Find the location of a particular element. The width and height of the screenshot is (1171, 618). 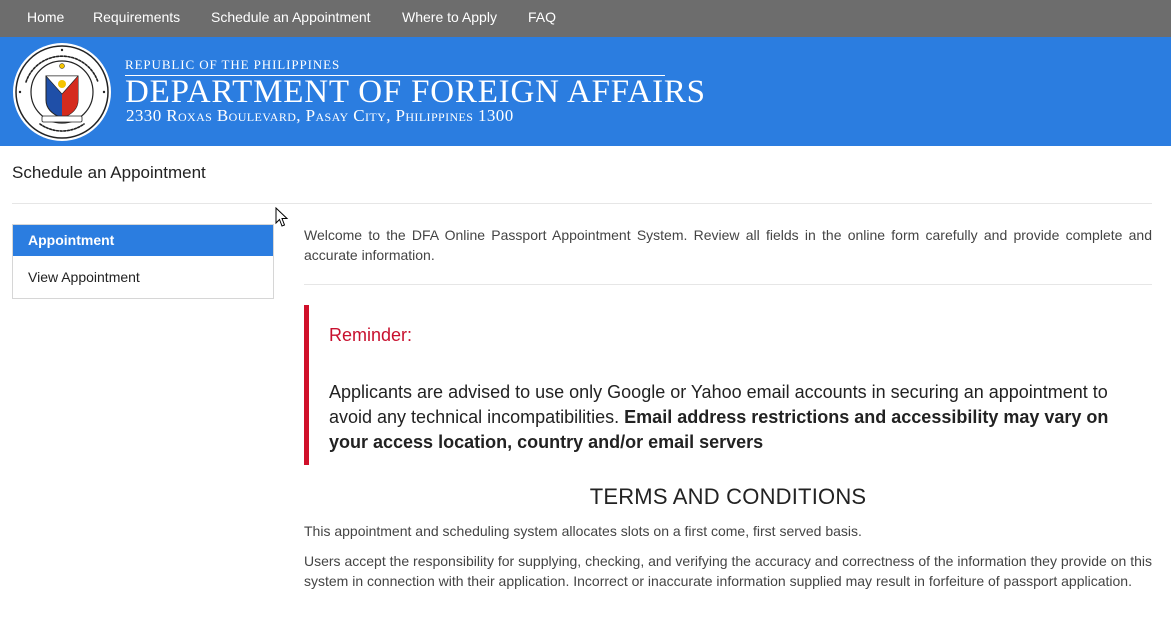

mouse-cursor-icon is located at coordinates (282, 217).